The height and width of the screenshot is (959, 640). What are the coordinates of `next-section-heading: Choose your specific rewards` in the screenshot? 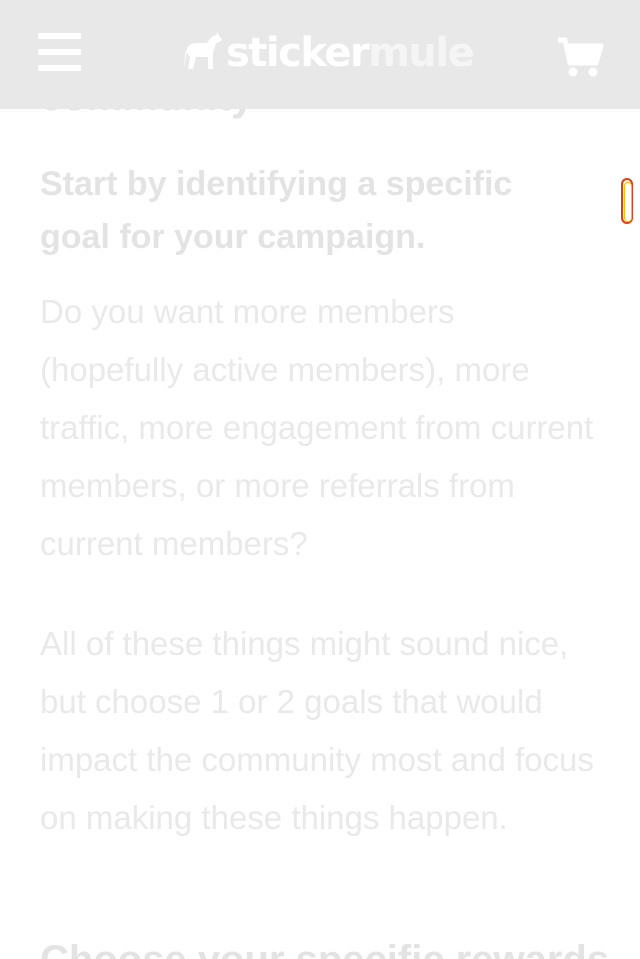 It's located at (324, 944).